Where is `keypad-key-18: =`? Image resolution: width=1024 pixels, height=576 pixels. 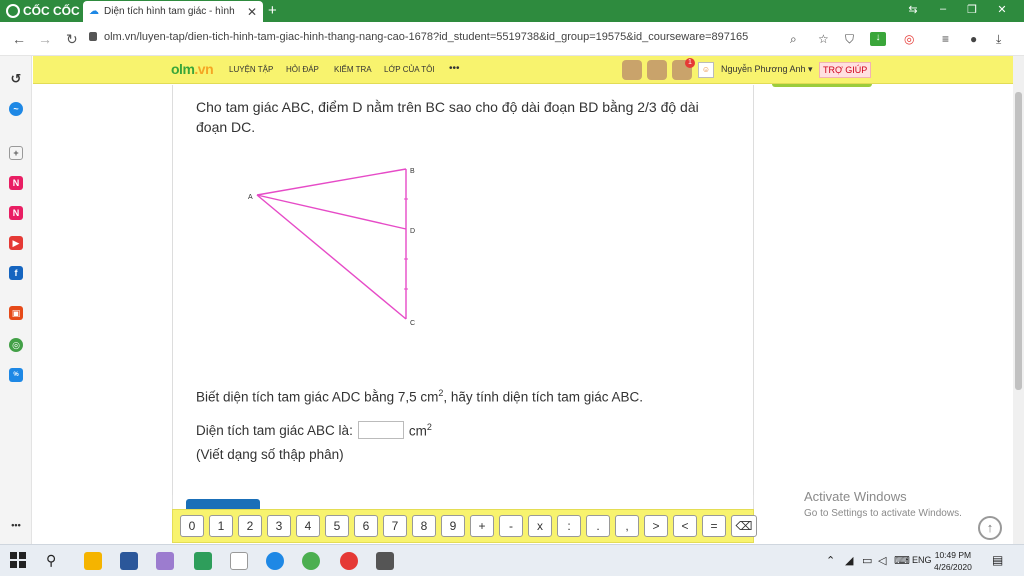
keypad-key-18: = is located at coordinates (714, 526).